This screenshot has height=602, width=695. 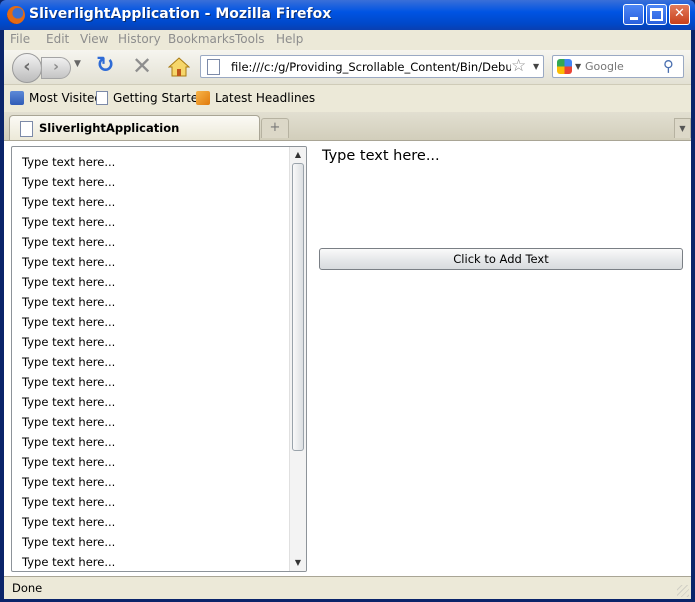 I want to click on home-button, so click(x=179, y=67).